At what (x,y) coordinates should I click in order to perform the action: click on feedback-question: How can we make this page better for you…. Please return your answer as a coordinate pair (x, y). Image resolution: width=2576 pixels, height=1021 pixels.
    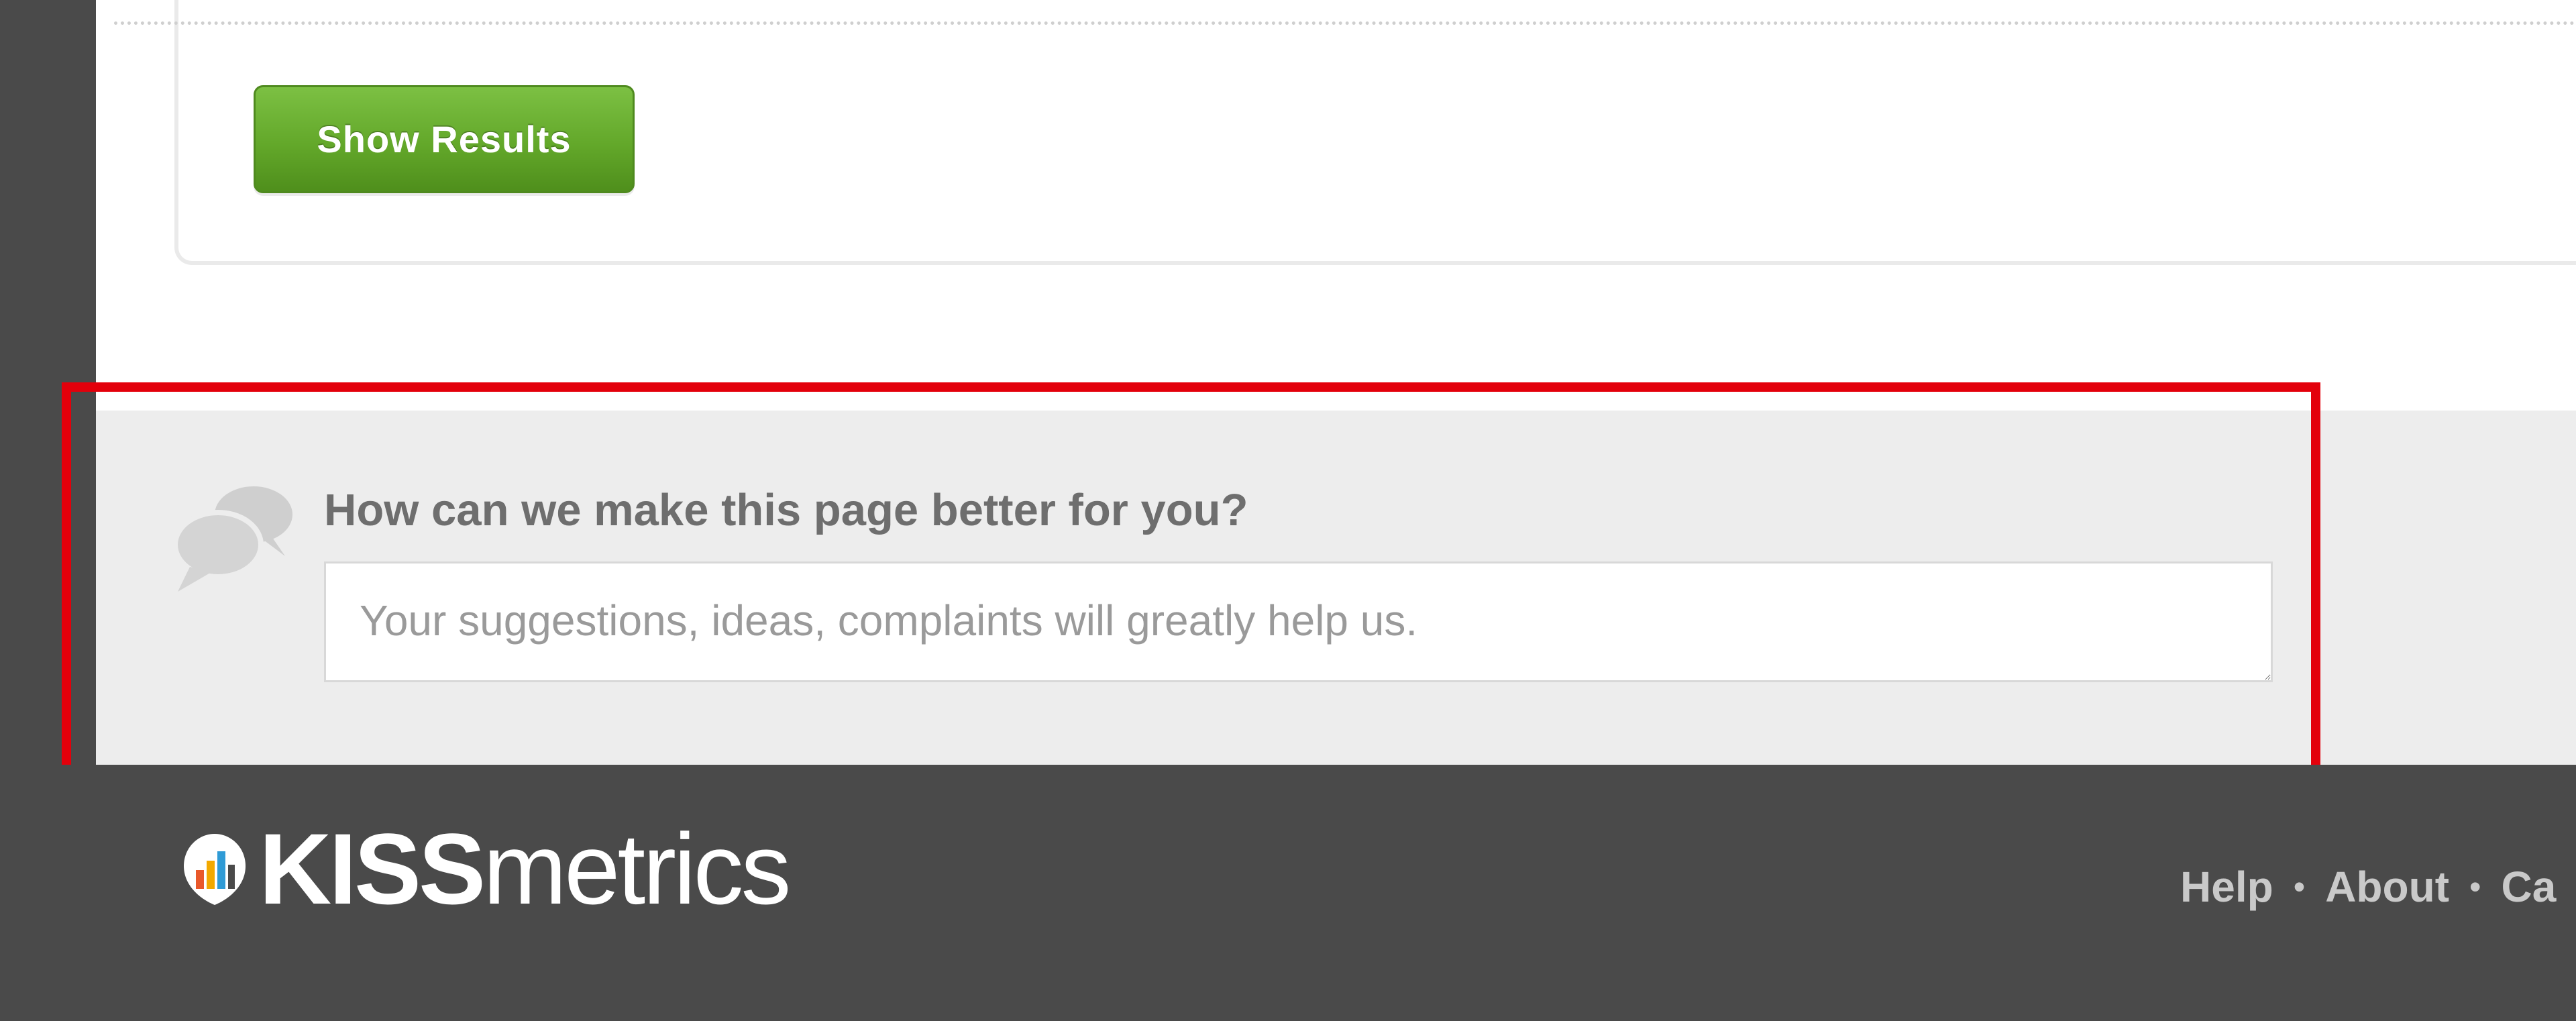
    Looking at the image, I should click on (786, 510).